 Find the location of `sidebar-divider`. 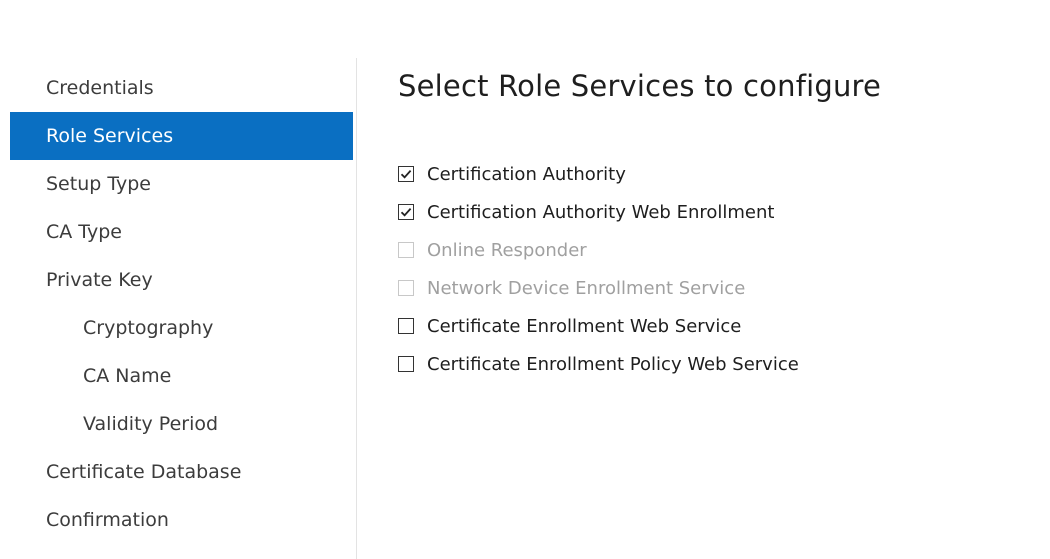

sidebar-divider is located at coordinates (356, 308).